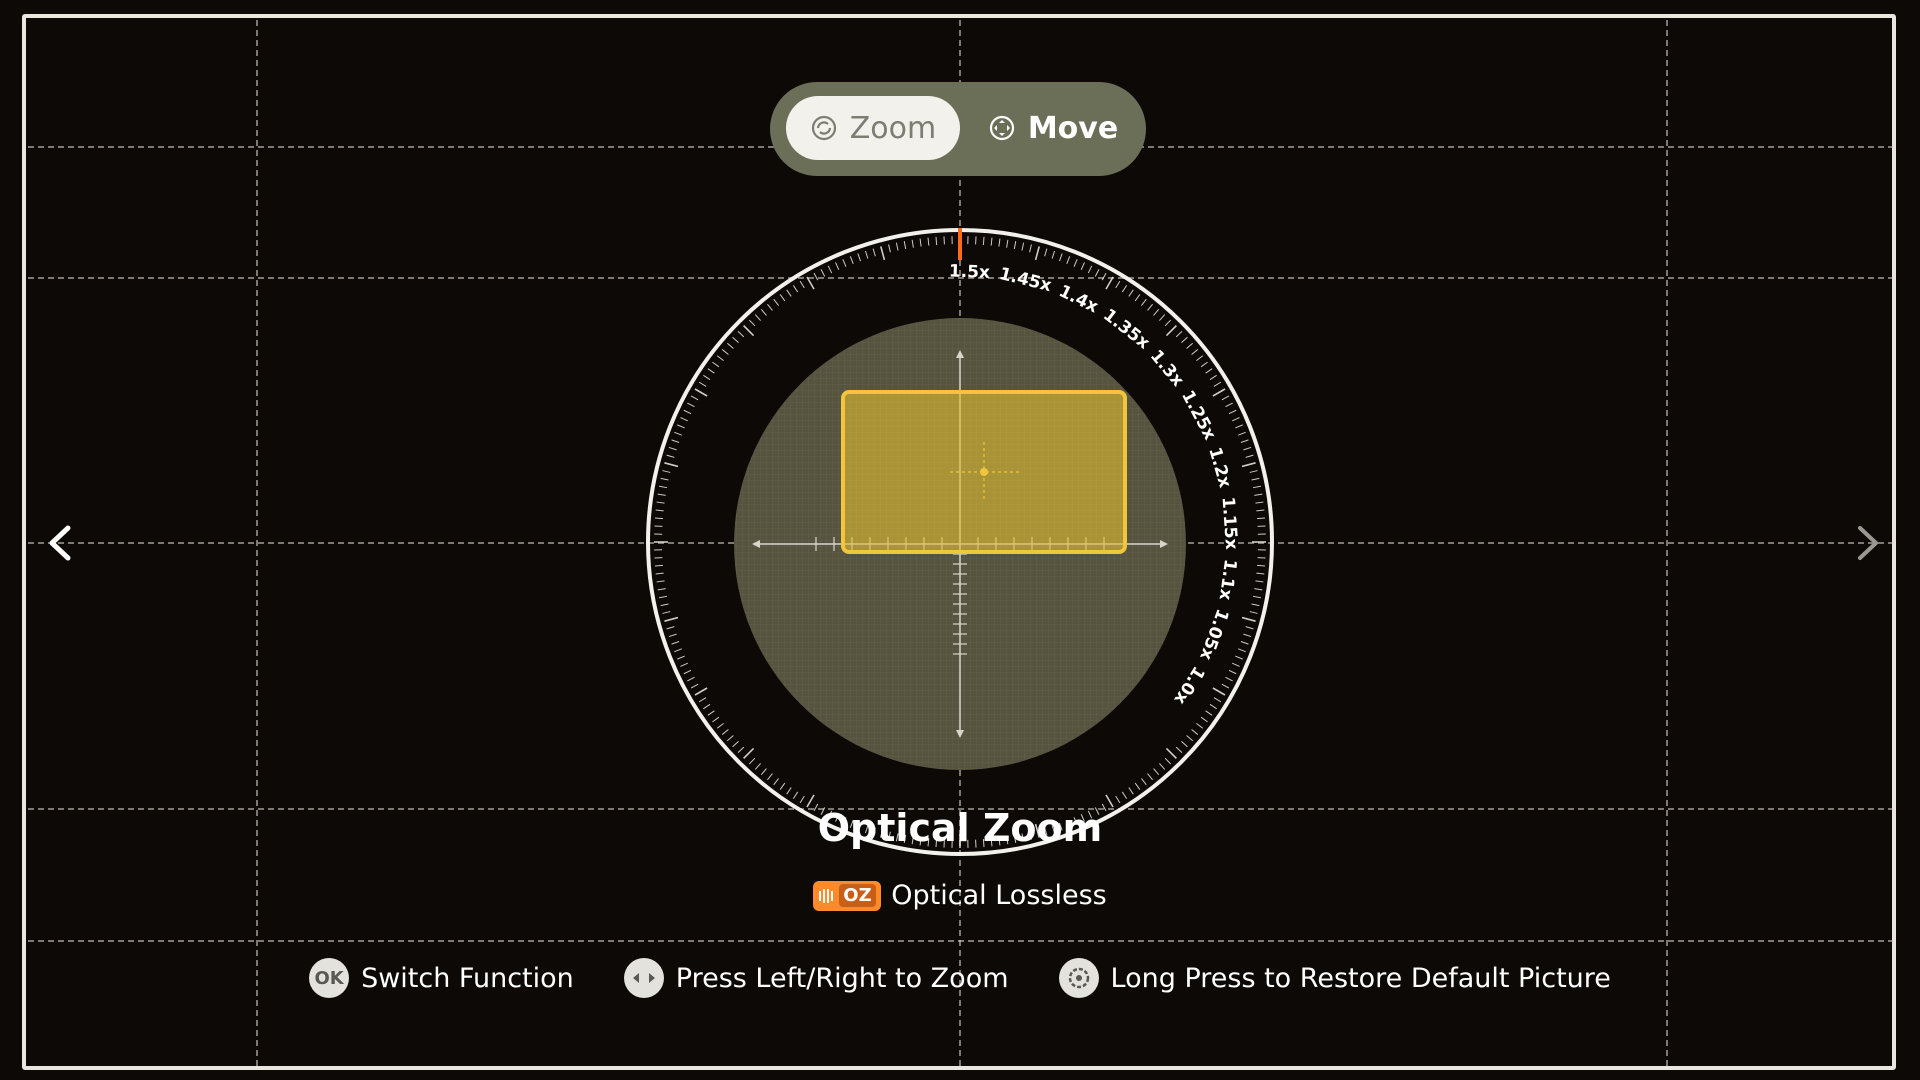 This screenshot has width=1920, height=1080. What do you see at coordinates (1334, 978) in the screenshot?
I see `hint-restore-default: Long Press to Restore Default Picture` at bounding box center [1334, 978].